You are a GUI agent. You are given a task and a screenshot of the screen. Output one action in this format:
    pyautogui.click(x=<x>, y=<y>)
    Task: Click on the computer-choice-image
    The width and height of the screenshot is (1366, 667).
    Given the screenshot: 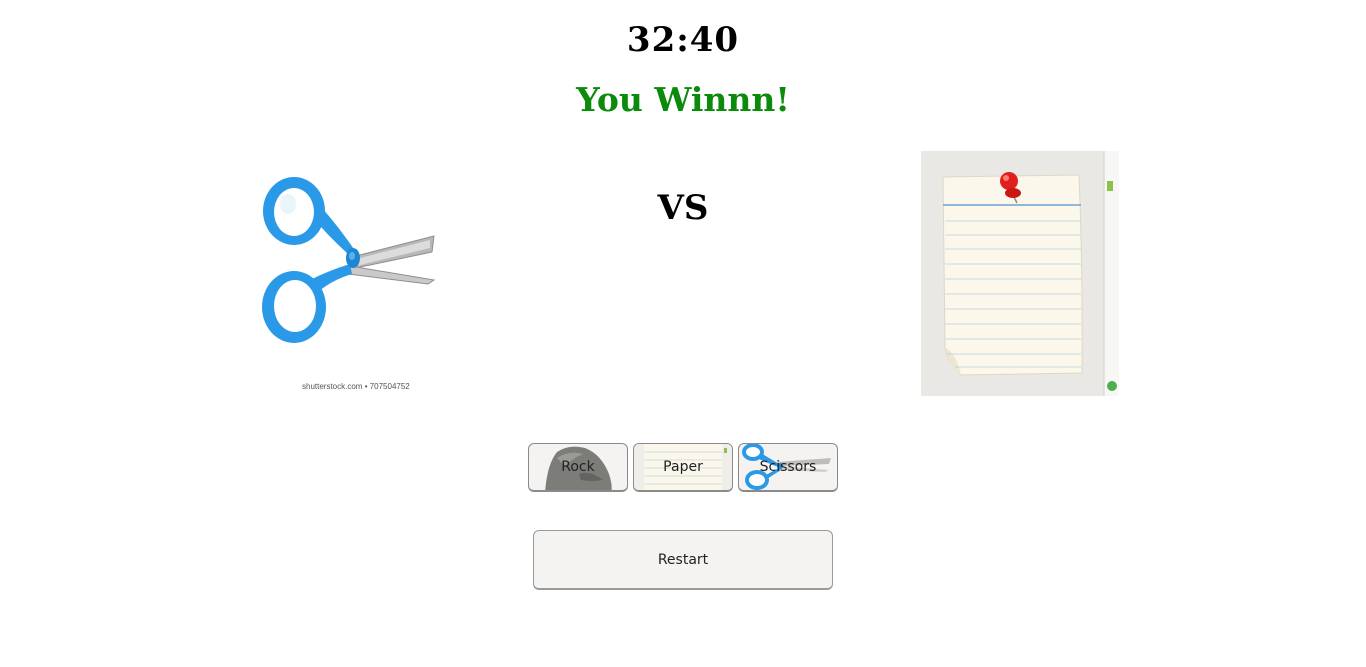 What is the action you would take?
    pyautogui.click(x=1020, y=273)
    